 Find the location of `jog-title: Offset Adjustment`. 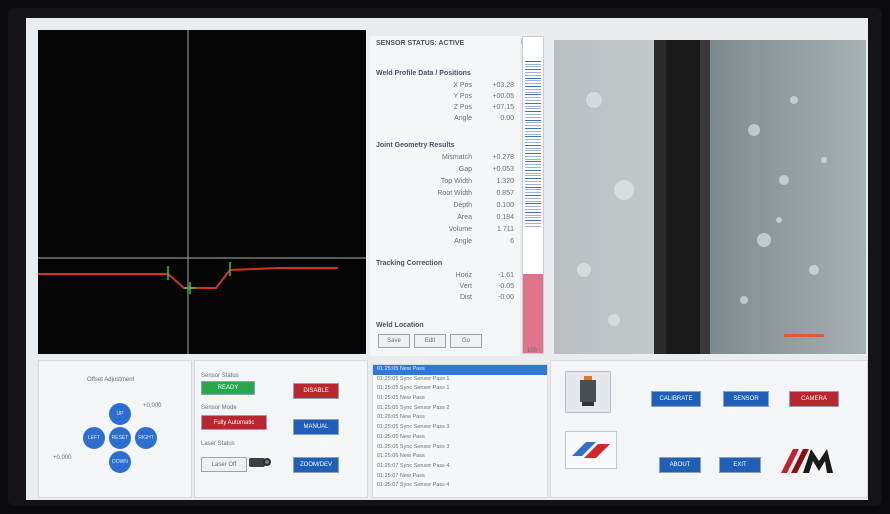

jog-title: Offset Adjustment is located at coordinates (111, 380).